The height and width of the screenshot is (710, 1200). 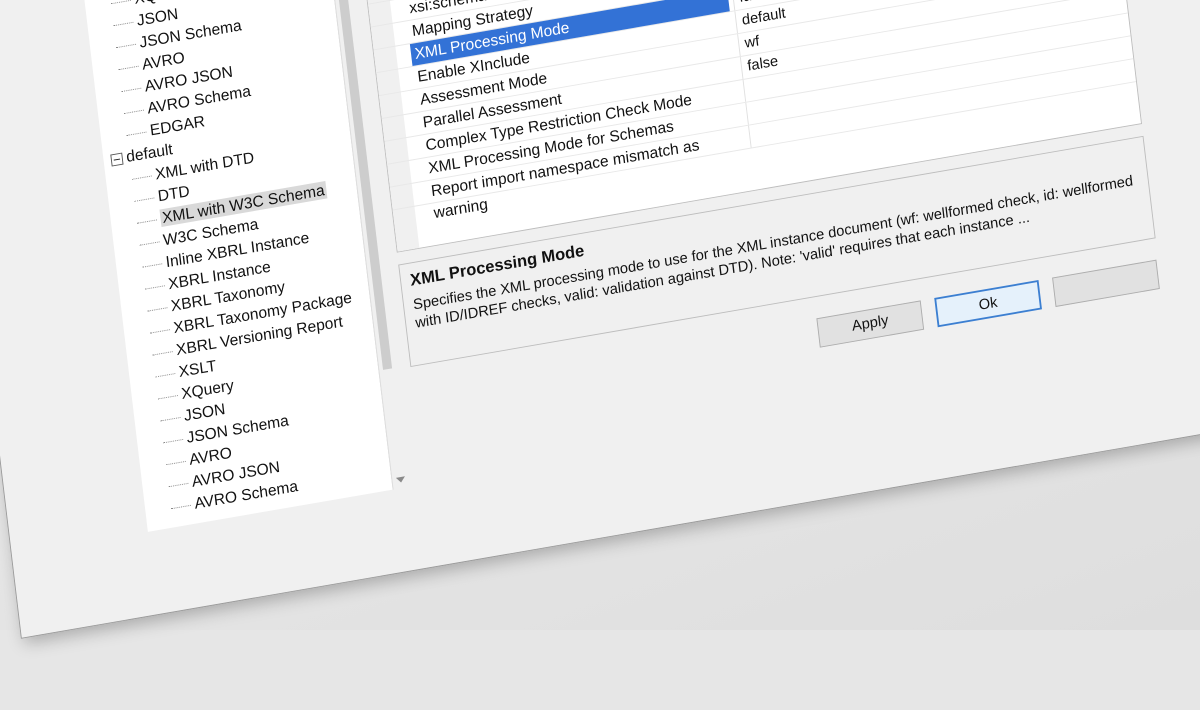 I want to click on scroll-down-arrow-icon, so click(x=400, y=480).